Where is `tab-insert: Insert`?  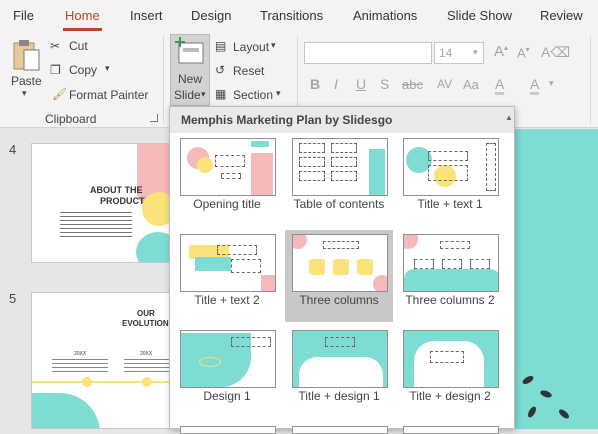 tab-insert: Insert is located at coordinates (146, 15).